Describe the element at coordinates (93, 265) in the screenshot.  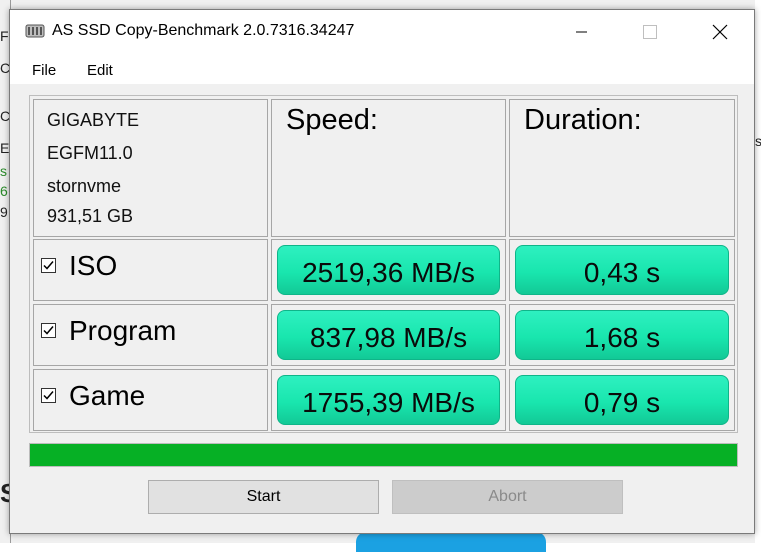
I see `iso-label: ISO` at that location.